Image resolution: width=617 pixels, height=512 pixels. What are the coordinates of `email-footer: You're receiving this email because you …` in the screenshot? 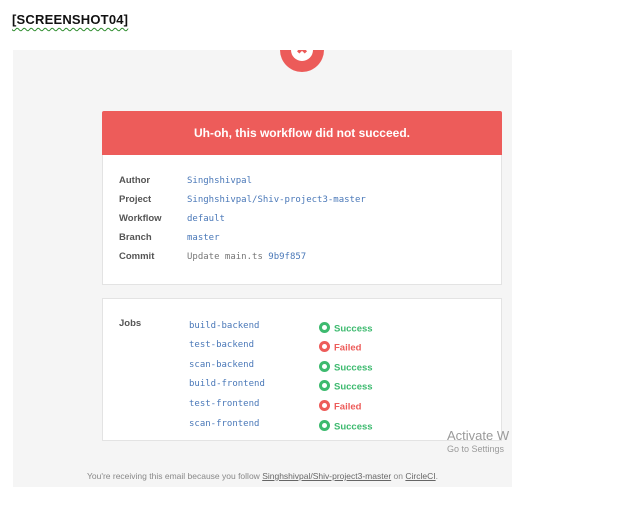 It's located at (262, 476).